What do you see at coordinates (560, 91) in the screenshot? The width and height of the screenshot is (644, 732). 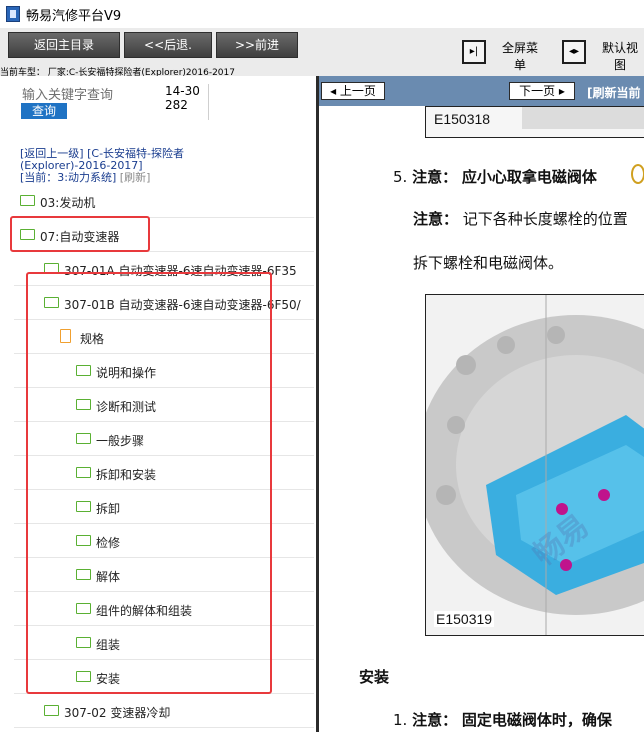 I see `right-arrow-icon: ▸` at bounding box center [560, 91].